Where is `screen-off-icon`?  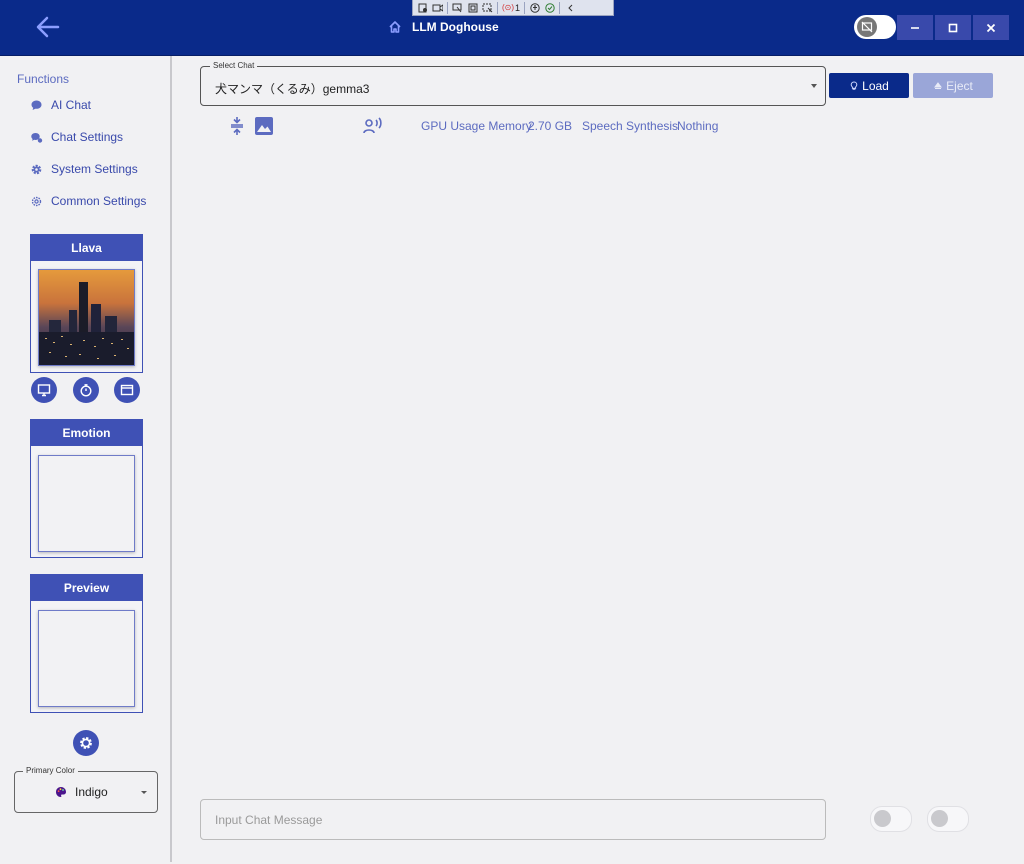 screen-off-icon is located at coordinates (867, 27).